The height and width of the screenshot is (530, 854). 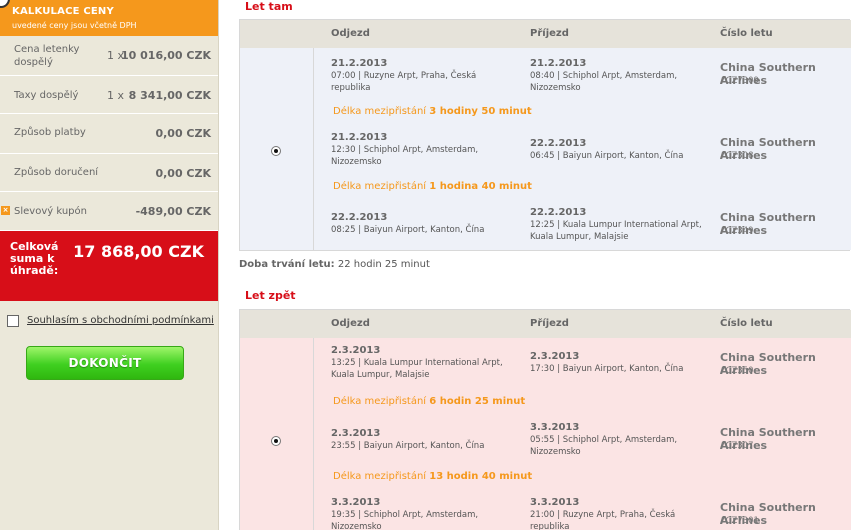 What do you see at coordinates (56, 172) in the screenshot?
I see `price-row-label: Způsob doručení` at bounding box center [56, 172].